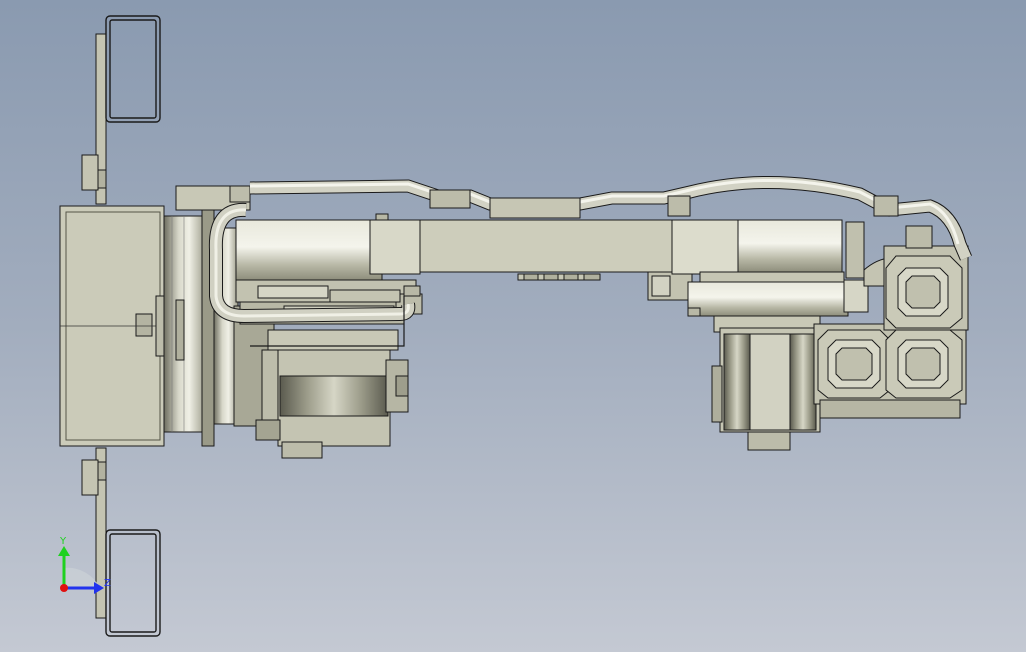 This screenshot has width=1026, height=652. Describe the element at coordinates (854, 364) in the screenshot. I see `wrist-motor-left` at that location.